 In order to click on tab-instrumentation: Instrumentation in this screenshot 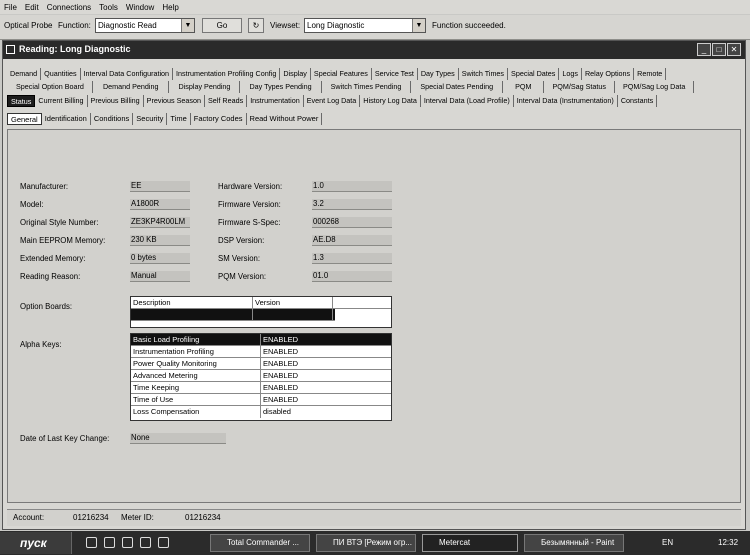, I will do `click(275, 101)`.